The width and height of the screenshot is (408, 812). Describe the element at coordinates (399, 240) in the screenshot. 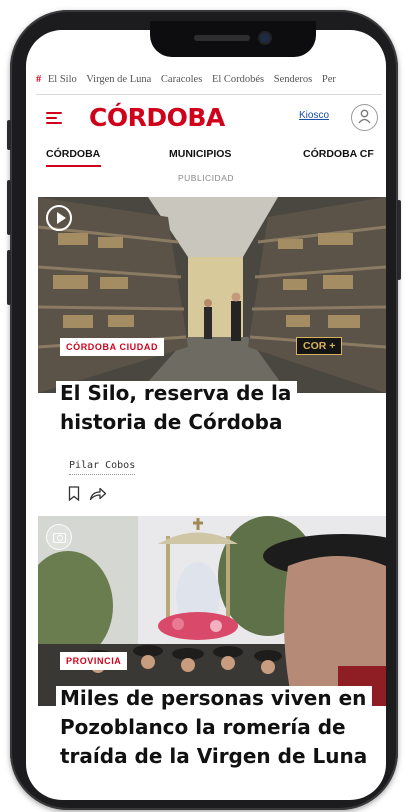

I see `power-button` at that location.